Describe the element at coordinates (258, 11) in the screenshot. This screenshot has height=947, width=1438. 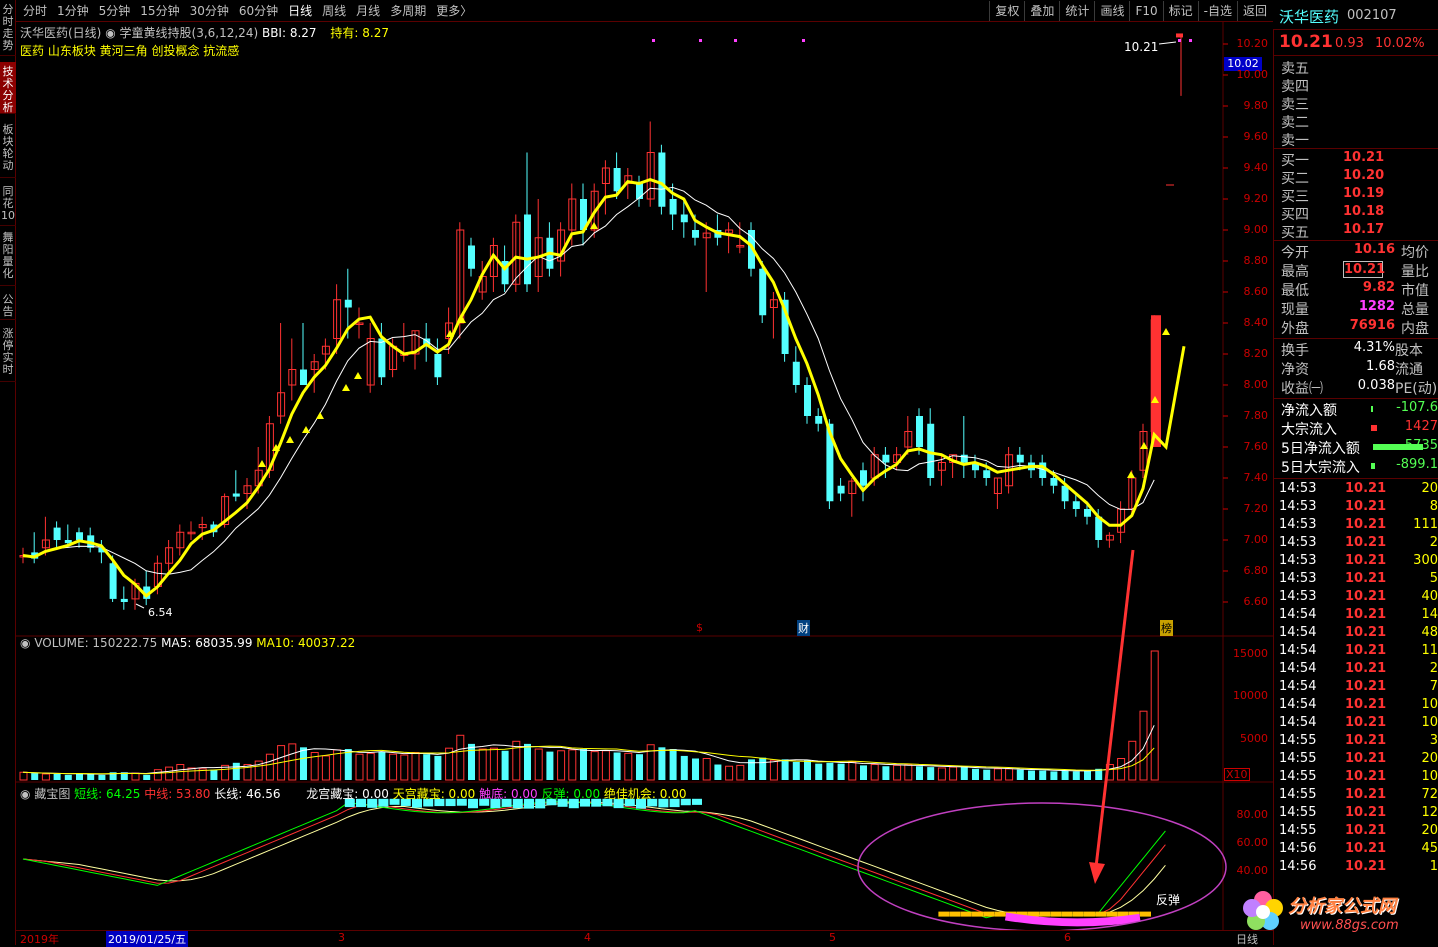
I see `period-tab: 60分钟` at that location.